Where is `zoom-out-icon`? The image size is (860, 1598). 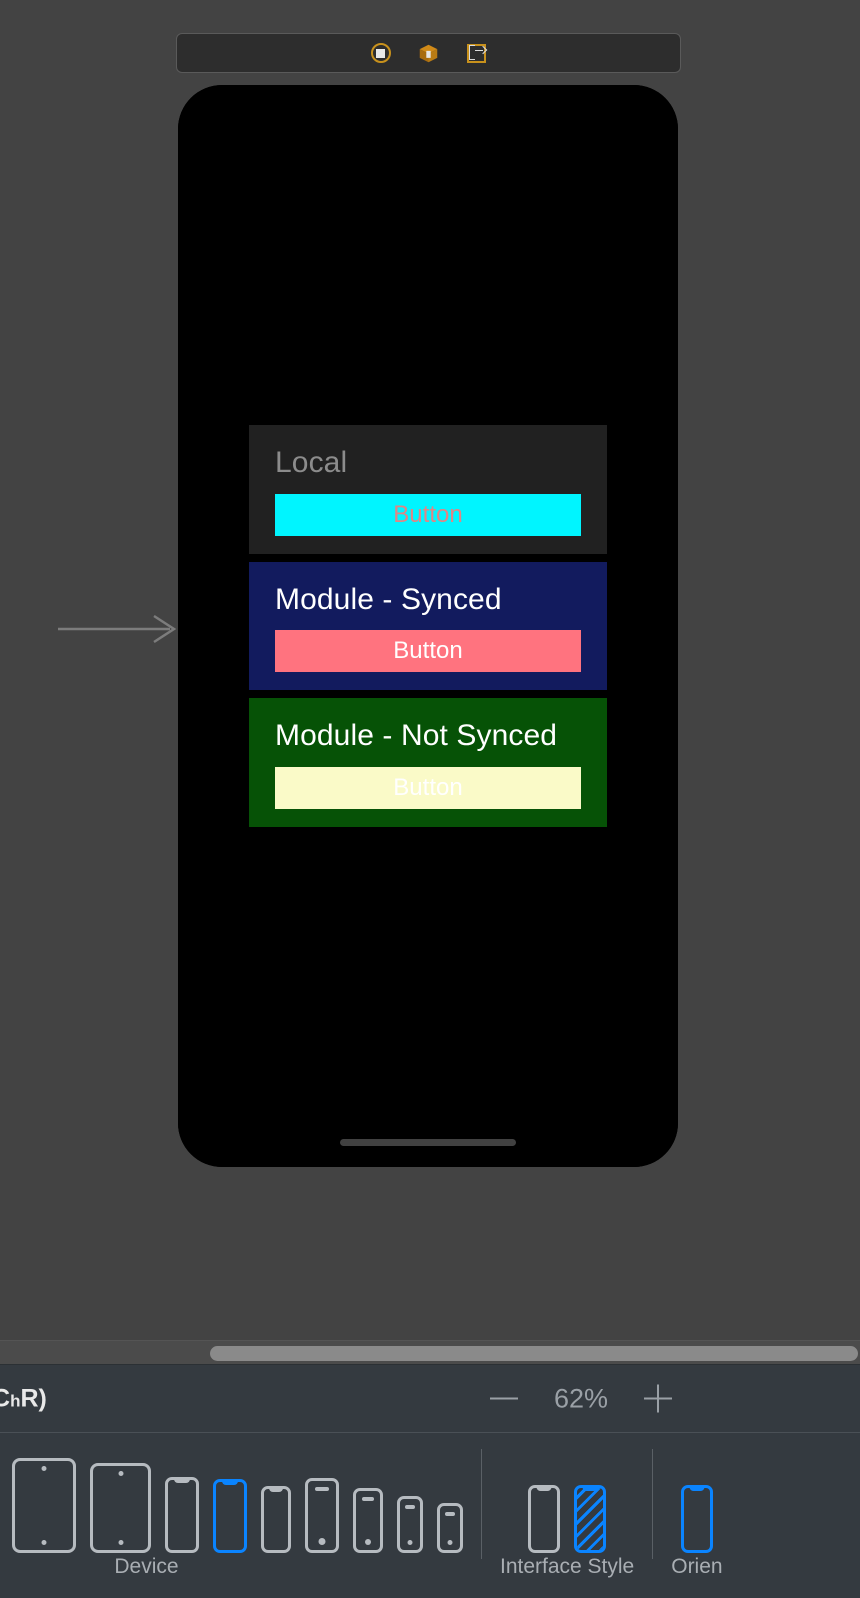
zoom-out-icon is located at coordinates (504, 1399).